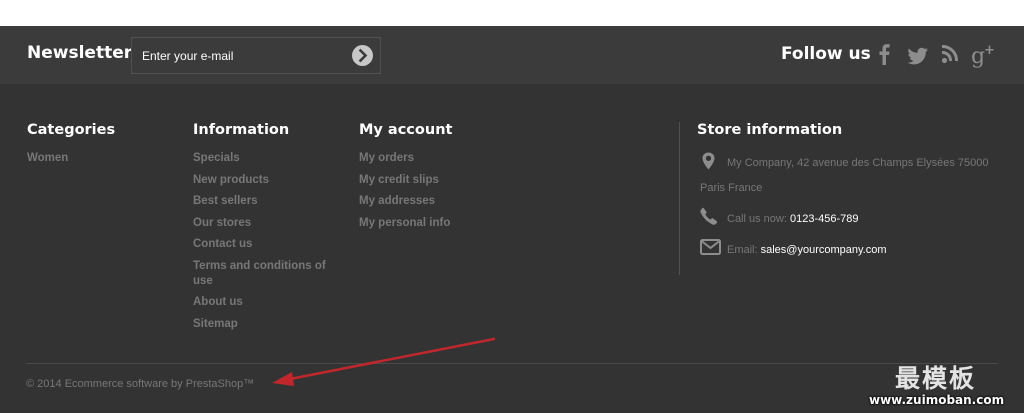  I want to click on watermark-url: www.zuimoban.com, so click(937, 400).